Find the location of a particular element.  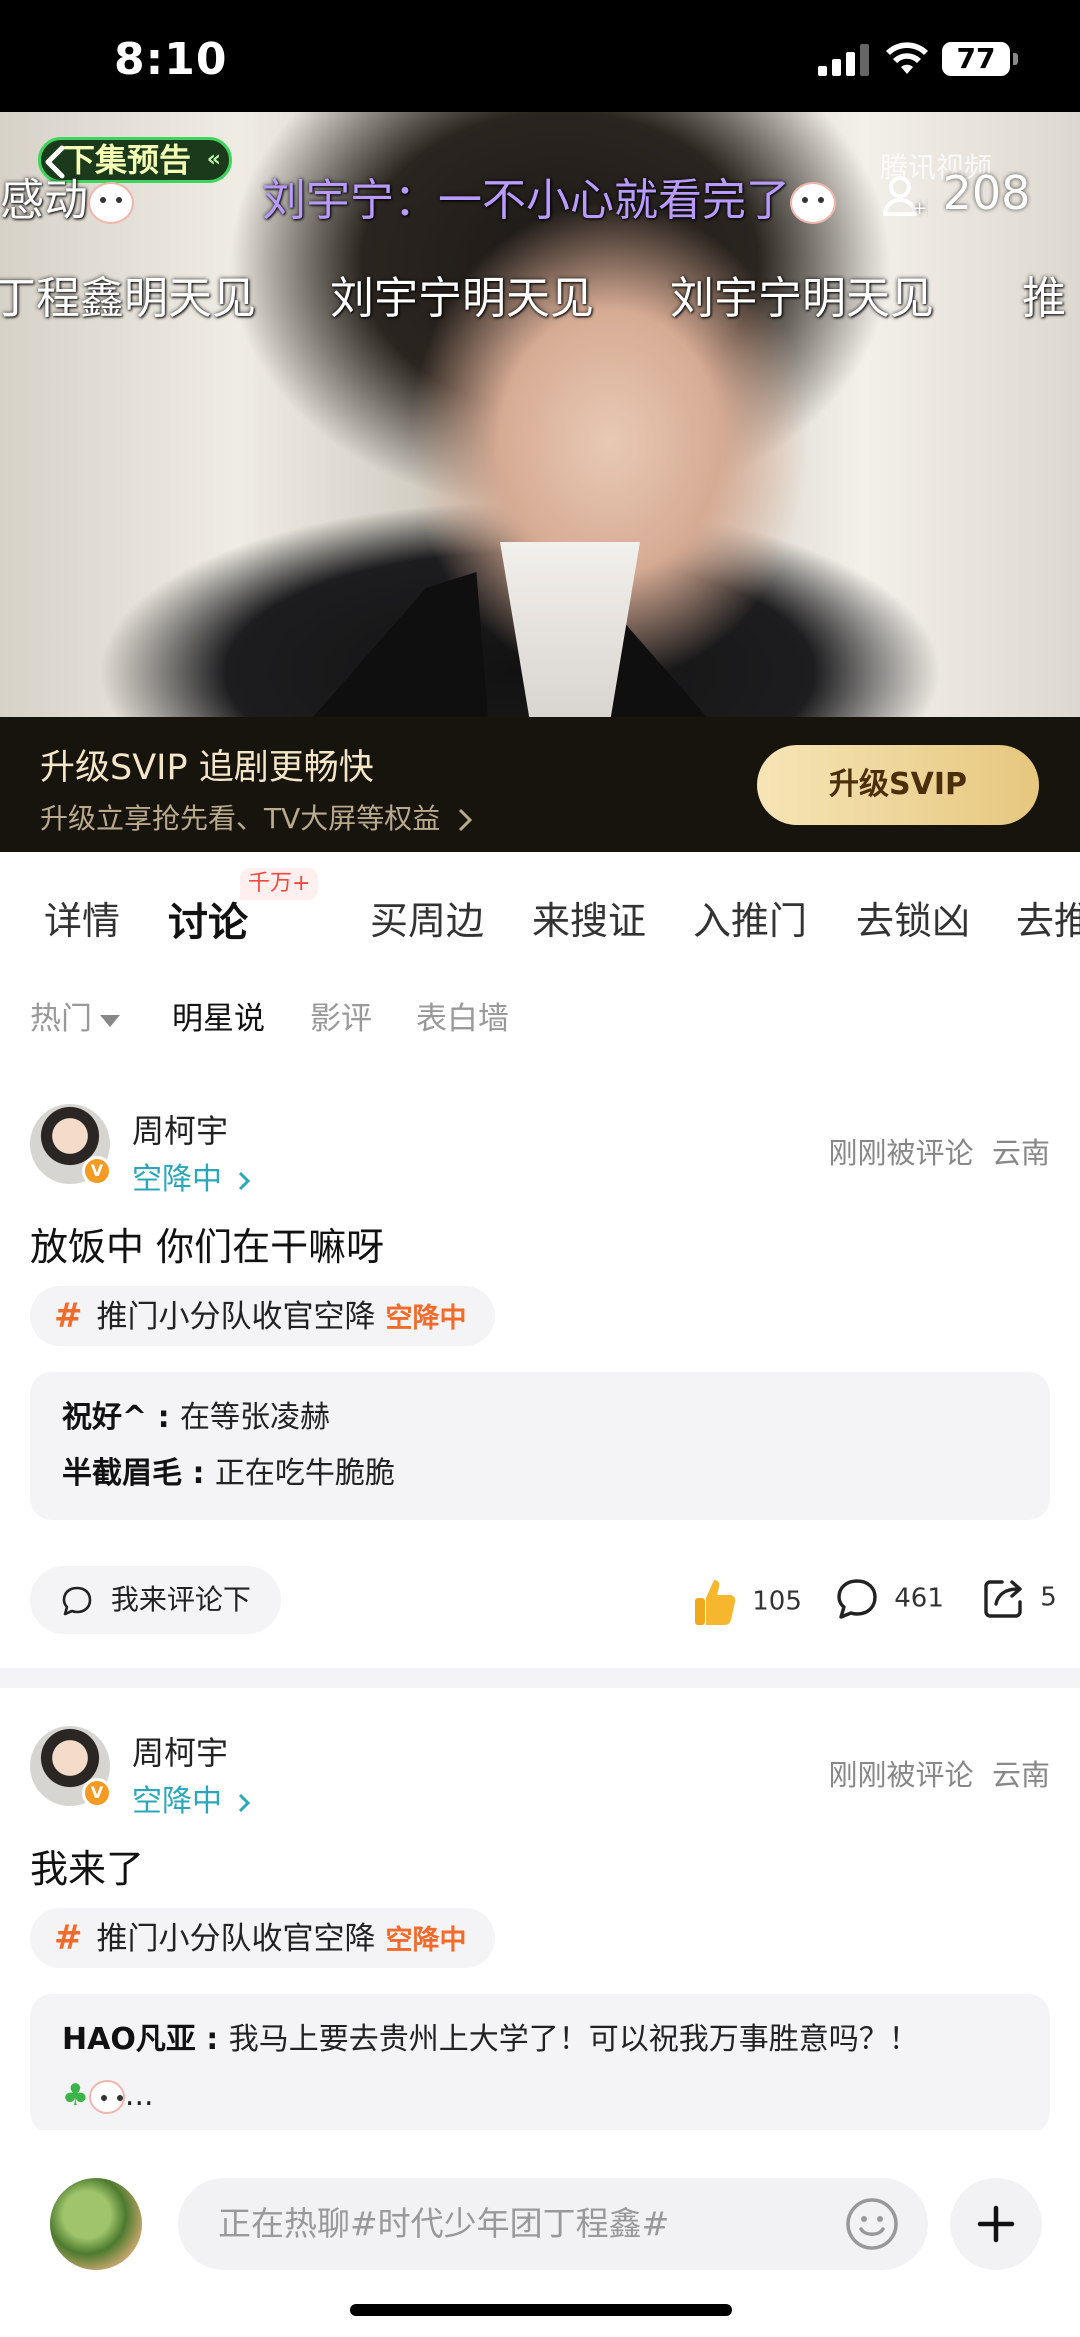

share-button: 5 is located at coordinates (1019, 1598).